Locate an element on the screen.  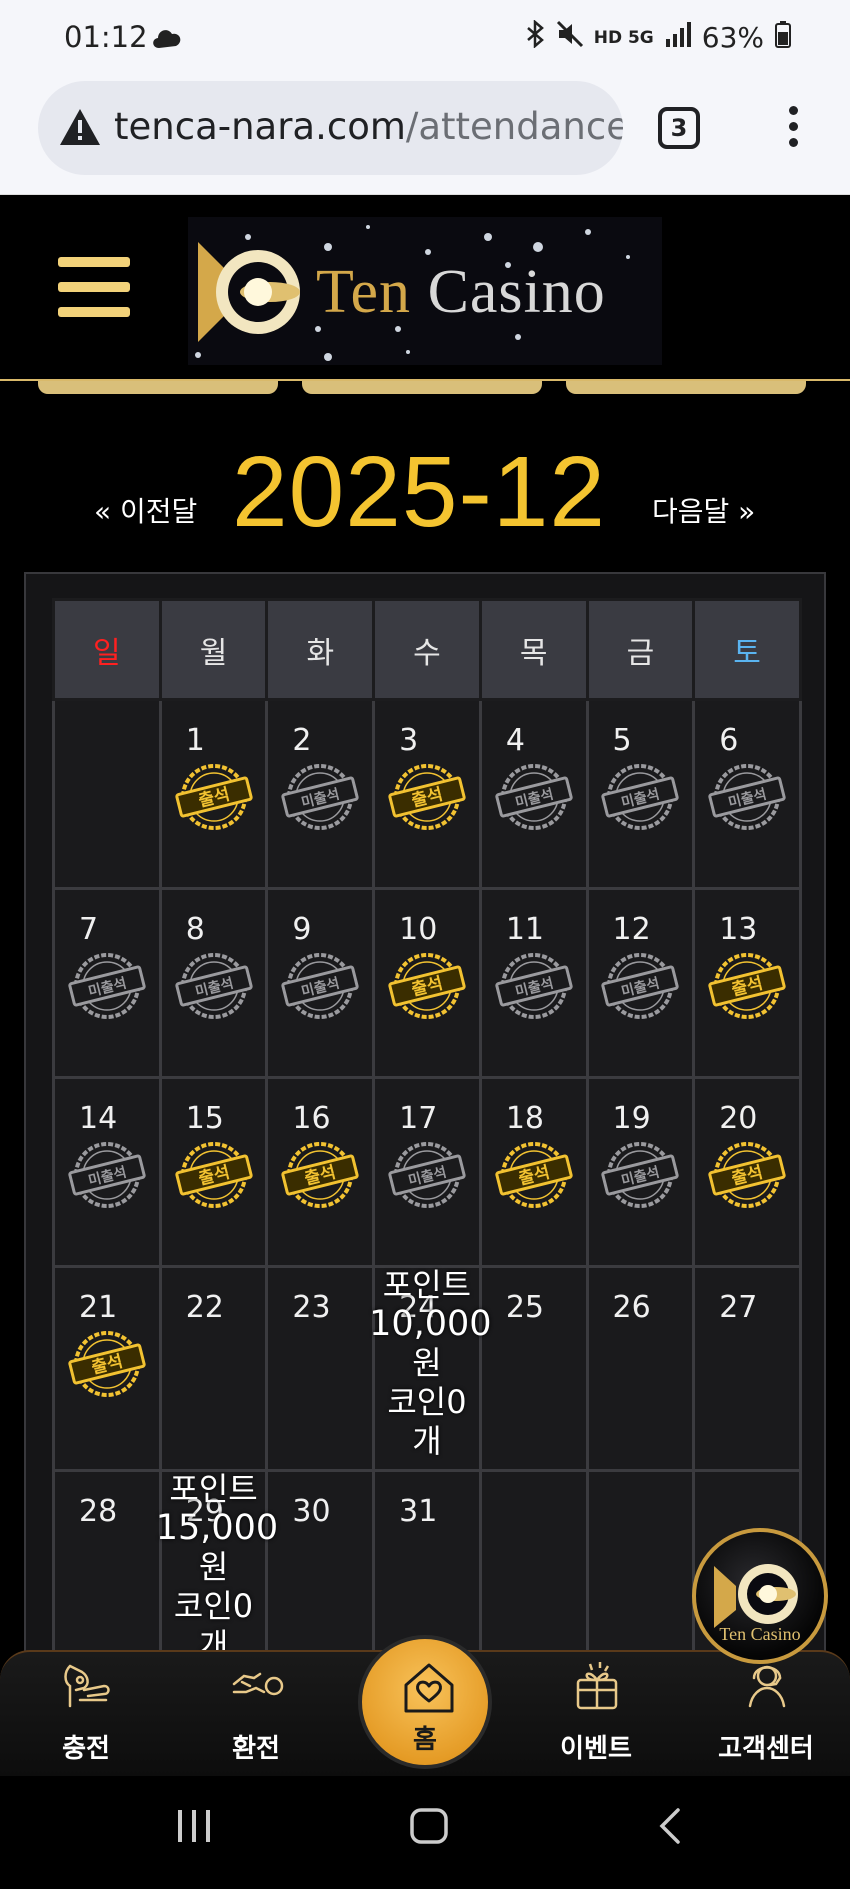
empty-day-cell is located at coordinates (107, 794).